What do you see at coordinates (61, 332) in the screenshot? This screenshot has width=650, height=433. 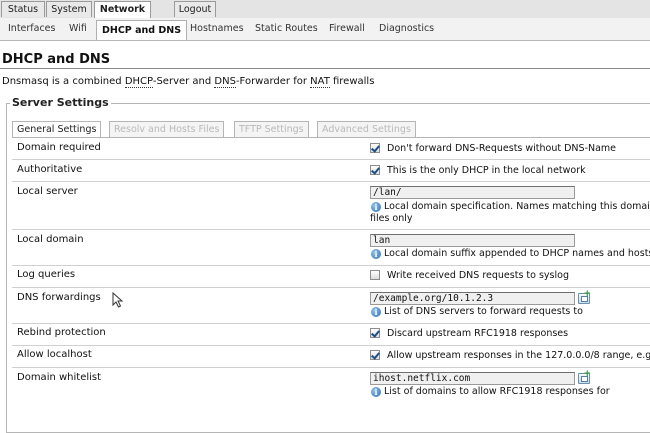 I see `rebind-protection-label: Rebind protection` at bounding box center [61, 332].